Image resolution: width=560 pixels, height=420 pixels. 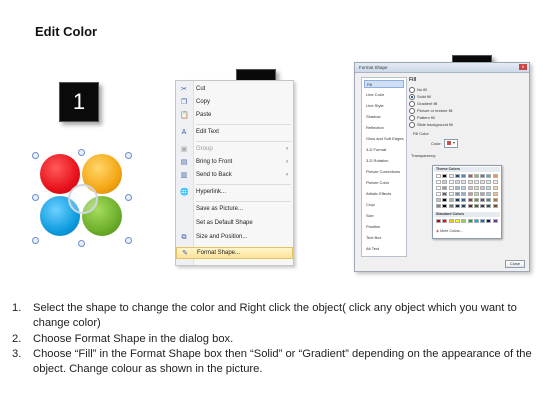 What do you see at coordinates (430, 111) in the screenshot?
I see `radio-picture-fill: Picture or texture fill` at bounding box center [430, 111].